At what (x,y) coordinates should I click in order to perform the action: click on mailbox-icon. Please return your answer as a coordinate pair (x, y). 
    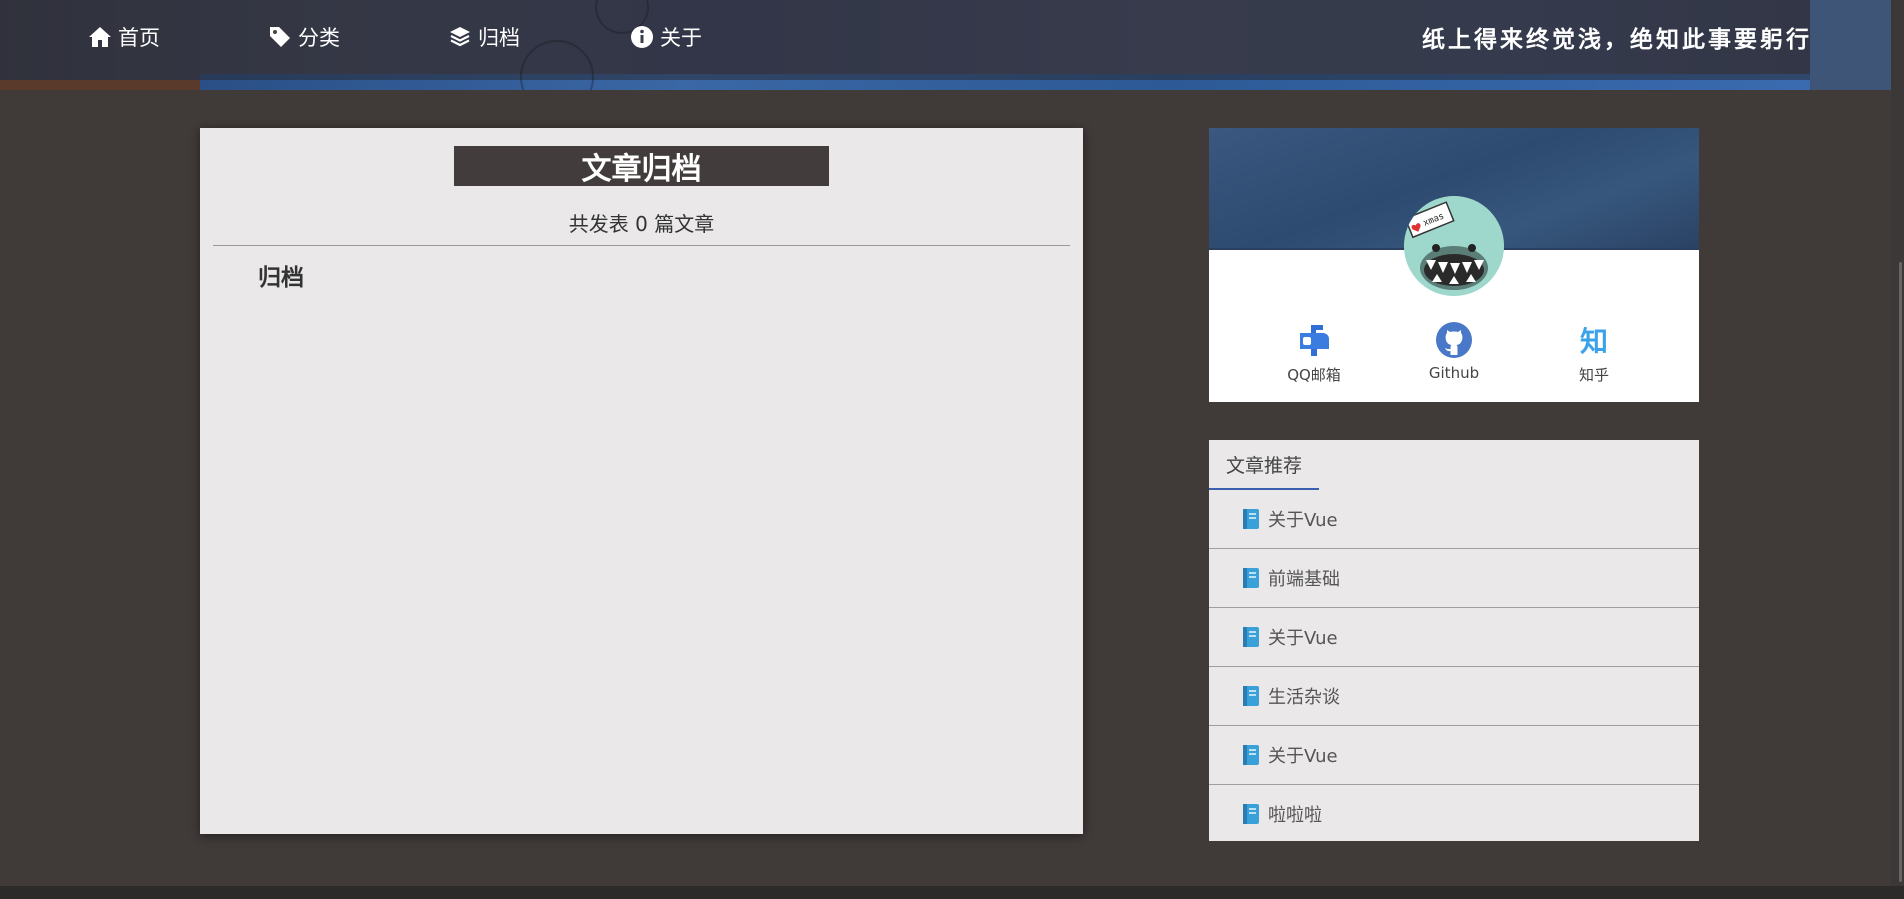
    Looking at the image, I should click on (1314, 340).